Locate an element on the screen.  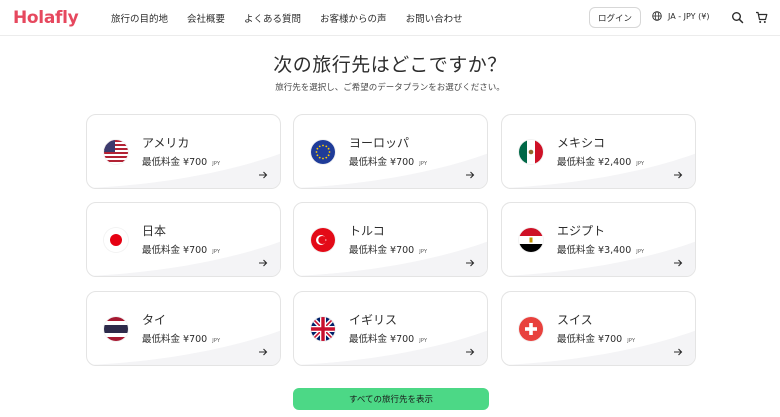
view-all-destinations-button: すべての旅行先を表示 is located at coordinates (391, 399).